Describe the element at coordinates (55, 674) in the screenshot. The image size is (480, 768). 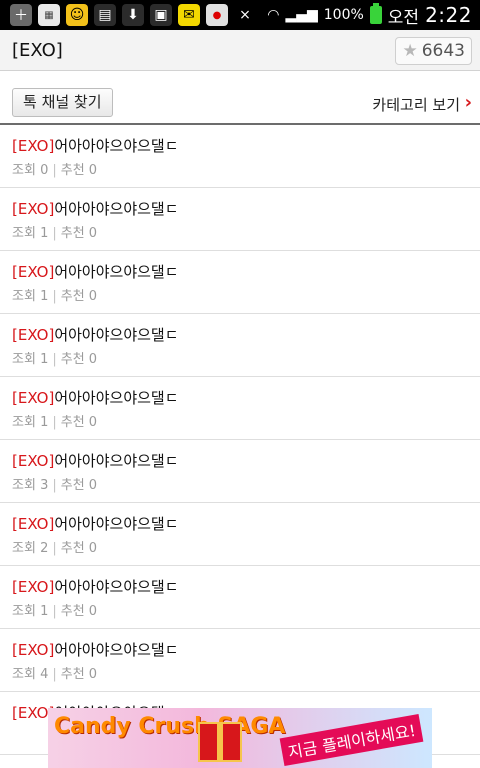
I see `post-meta: 조회 4 | 추천 0` at that location.